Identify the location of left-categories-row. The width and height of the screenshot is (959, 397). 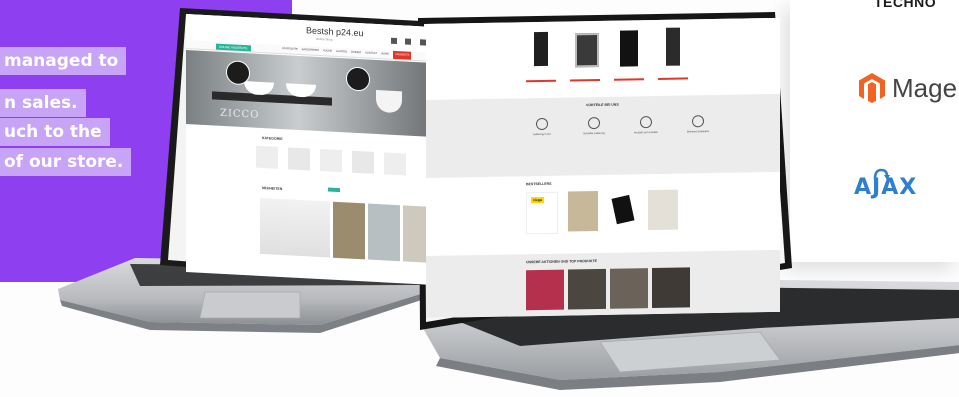
(331, 160).